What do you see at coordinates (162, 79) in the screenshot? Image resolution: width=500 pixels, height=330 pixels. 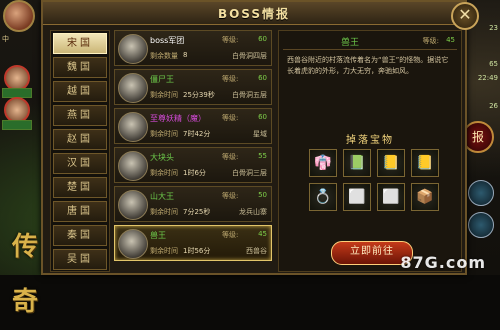 I see `boss-name: 僵尸王` at bounding box center [162, 79].